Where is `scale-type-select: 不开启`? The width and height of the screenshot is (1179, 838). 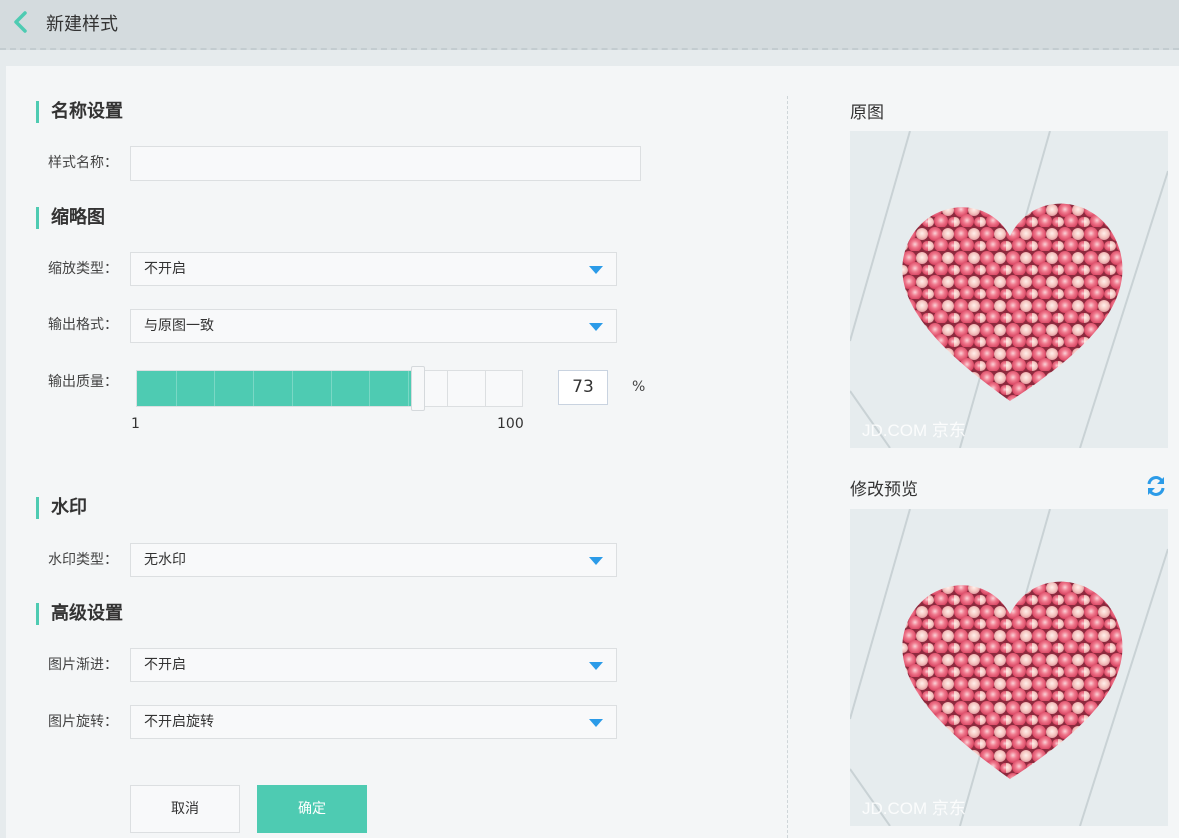
scale-type-select: 不开启 is located at coordinates (373, 269).